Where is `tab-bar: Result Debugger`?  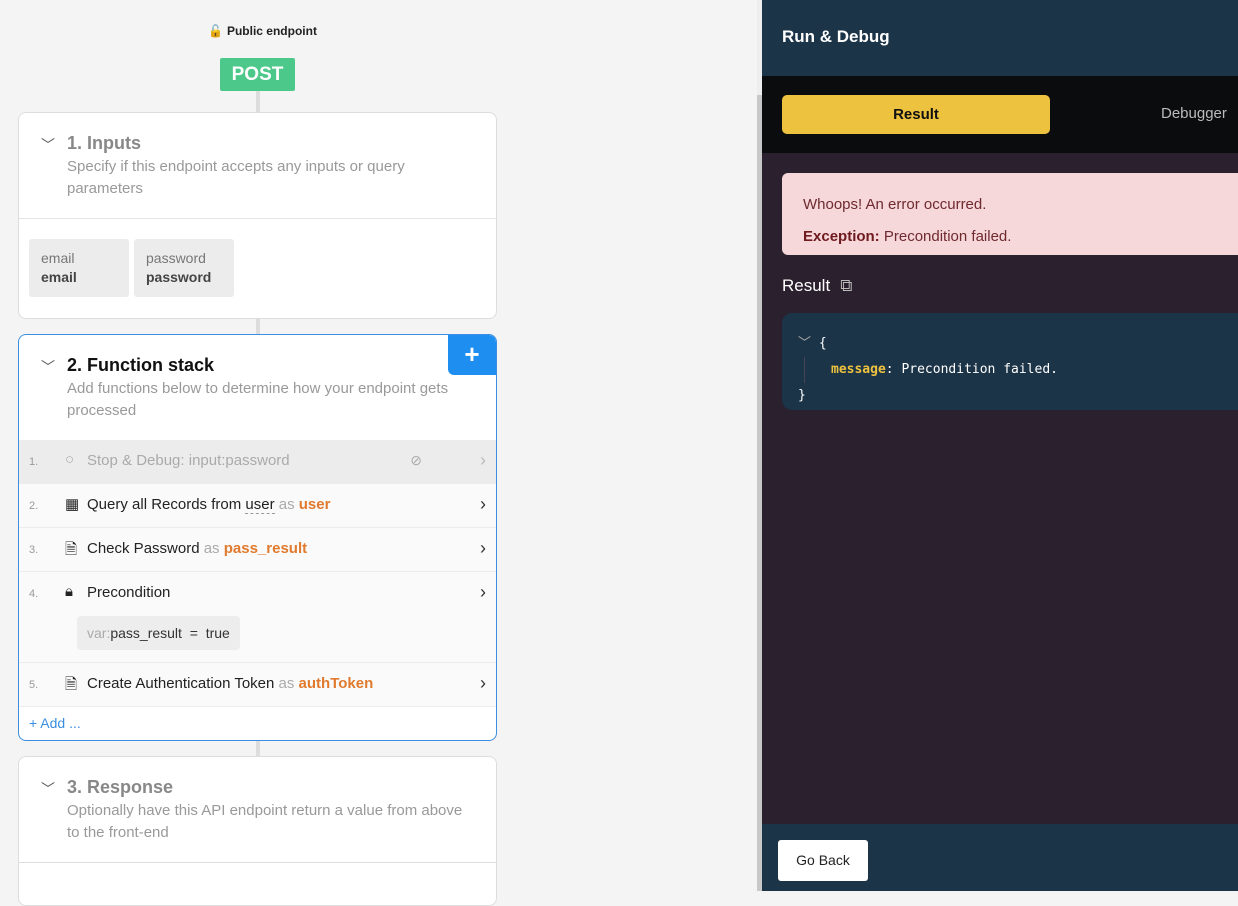 tab-bar: Result Debugger is located at coordinates (1000, 114).